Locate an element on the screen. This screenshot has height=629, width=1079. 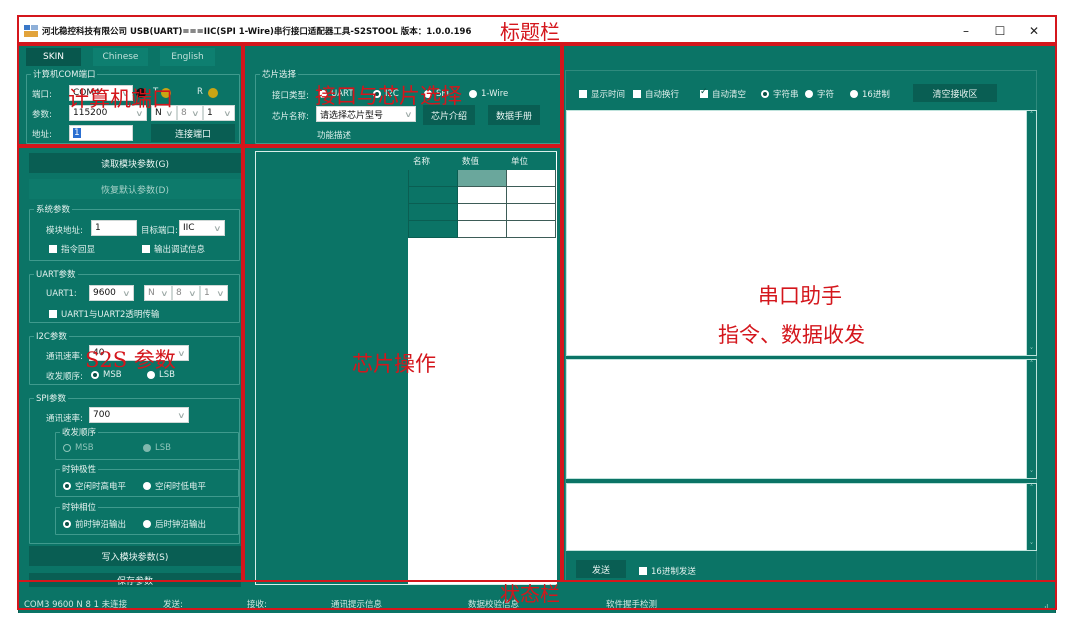
chip-model-select: 请选择芯片型号 ∨ is located at coordinates (366, 114).